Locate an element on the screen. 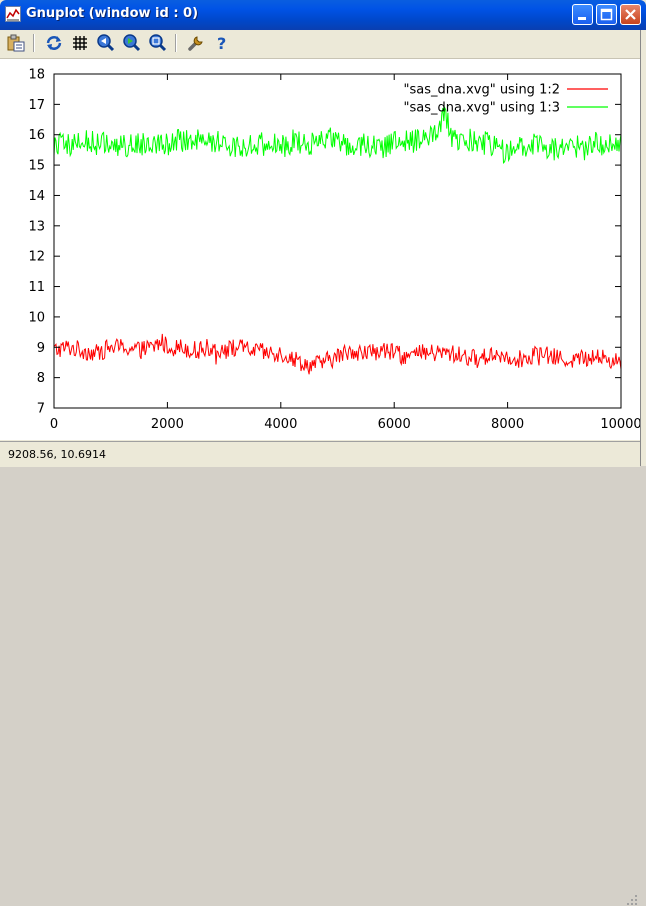  wrench-icon is located at coordinates (195, 43).